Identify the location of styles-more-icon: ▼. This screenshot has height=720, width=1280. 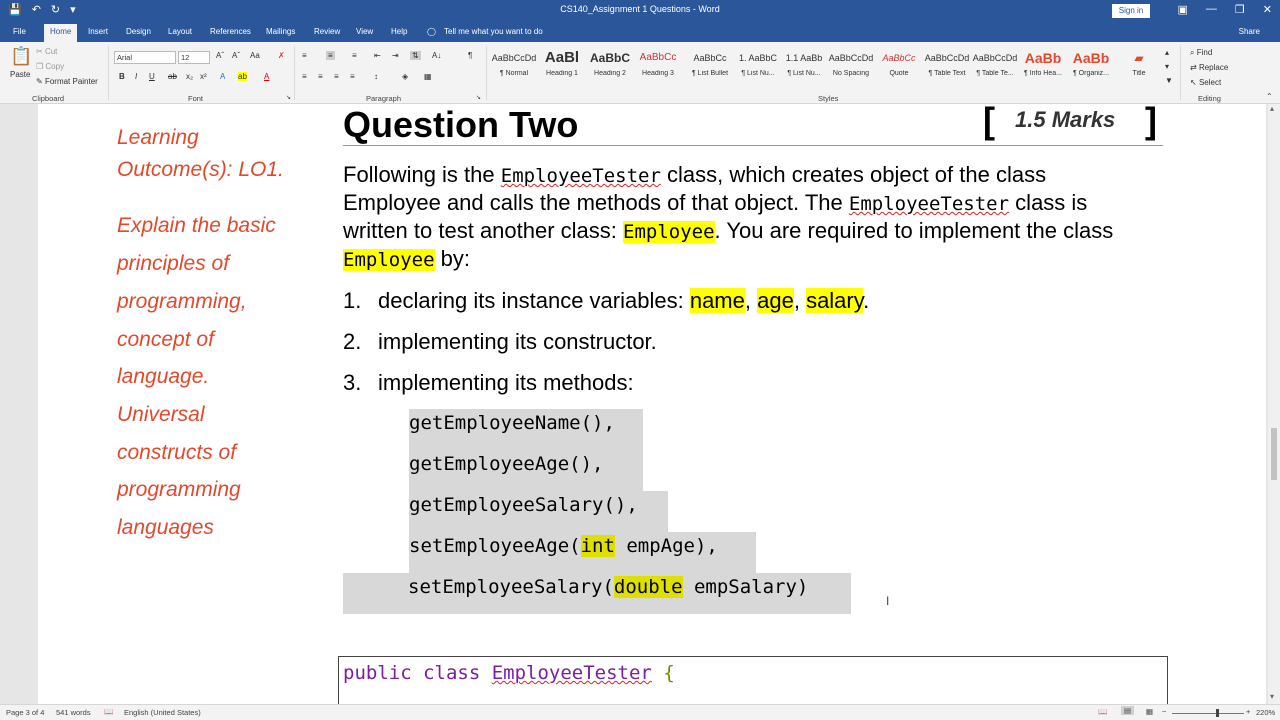
(1169, 80).